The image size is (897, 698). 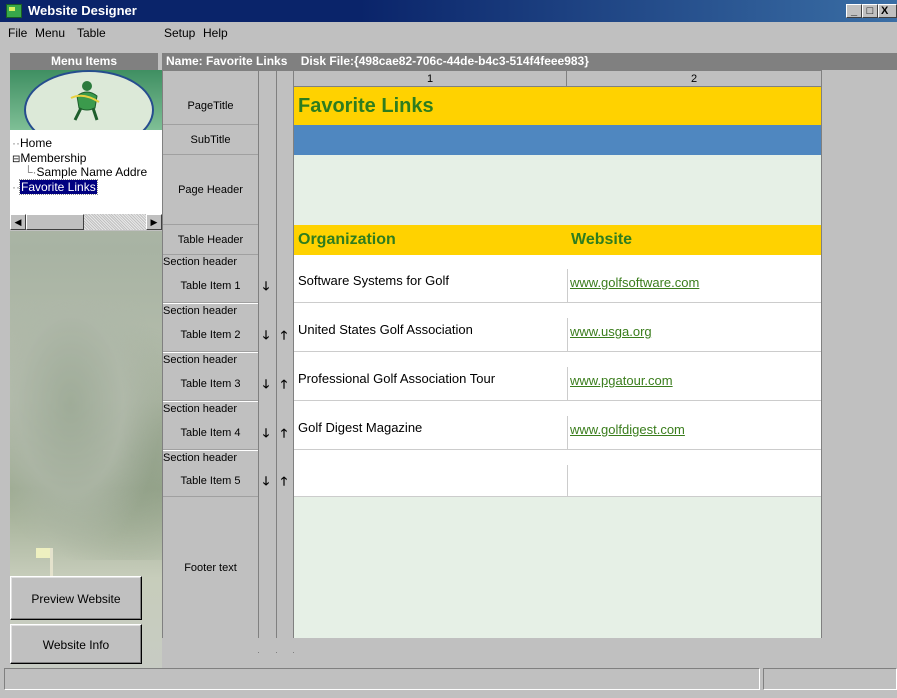 I want to click on table-item-site: www.usga.org, so click(x=694, y=335).